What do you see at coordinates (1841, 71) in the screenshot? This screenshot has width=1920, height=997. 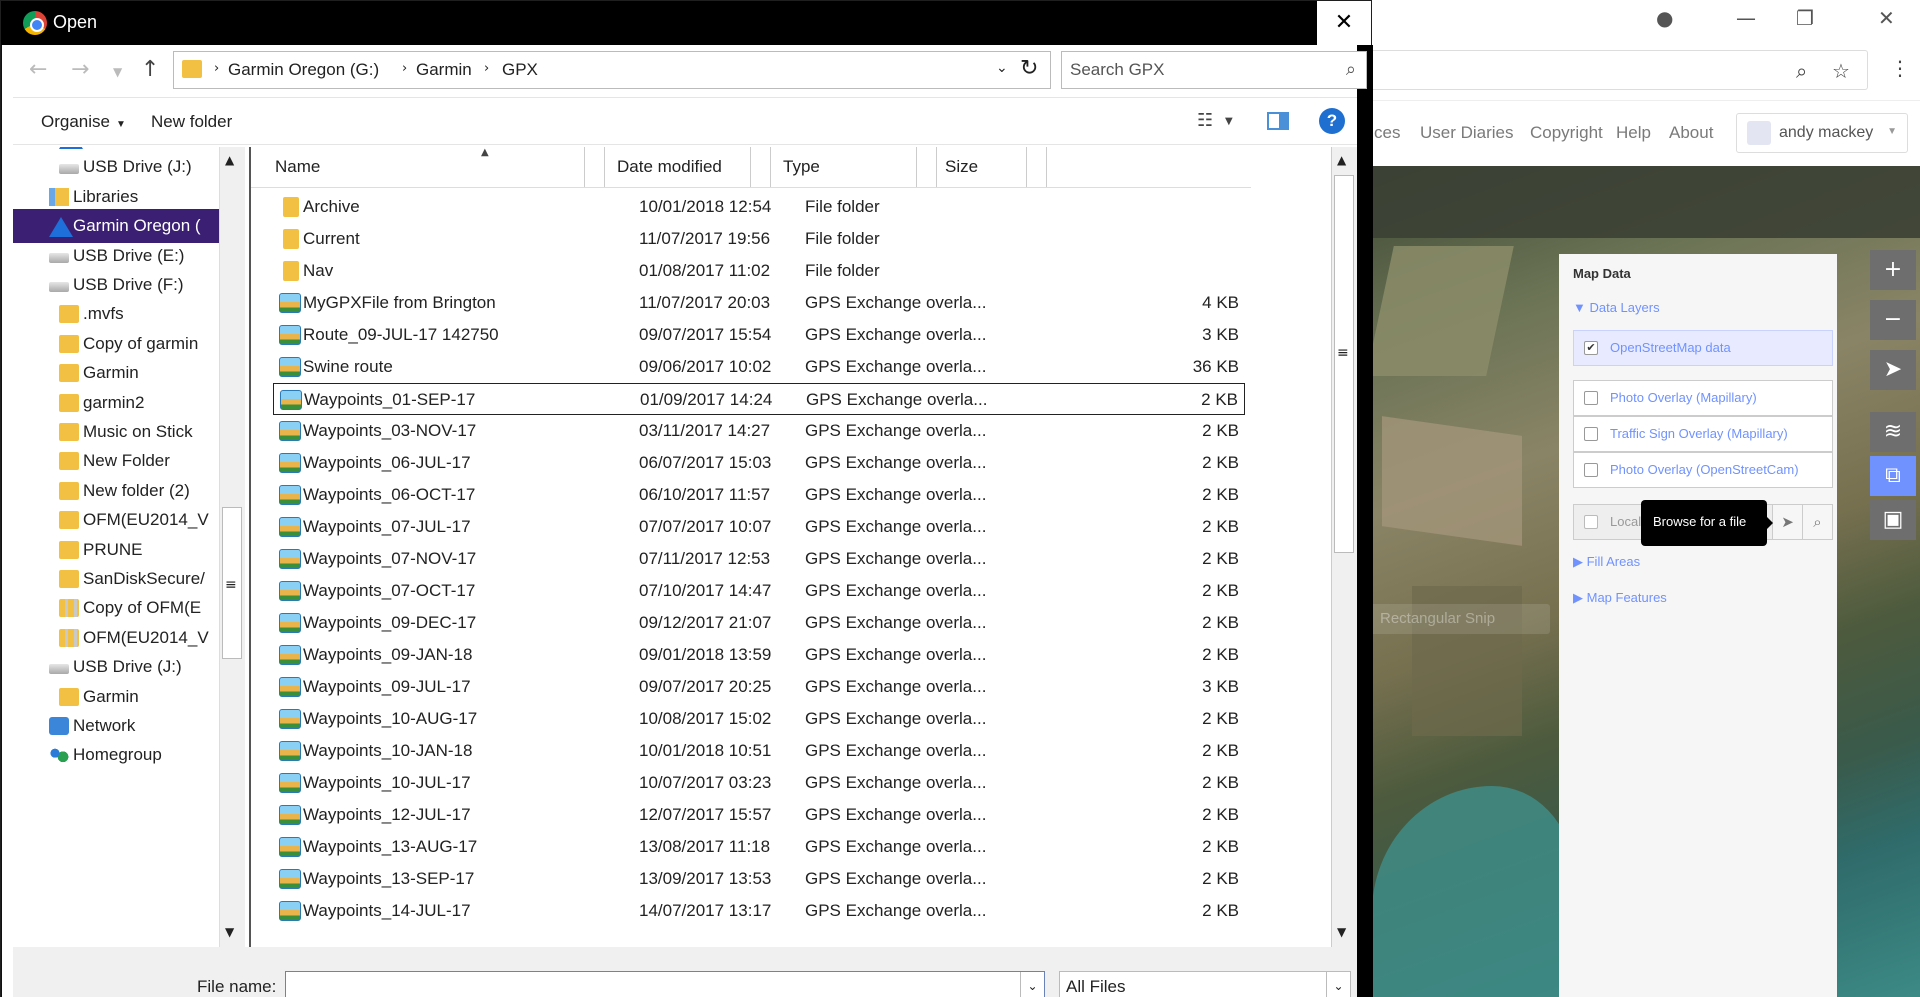 I see `bookmark-star-icon: ☆` at bounding box center [1841, 71].